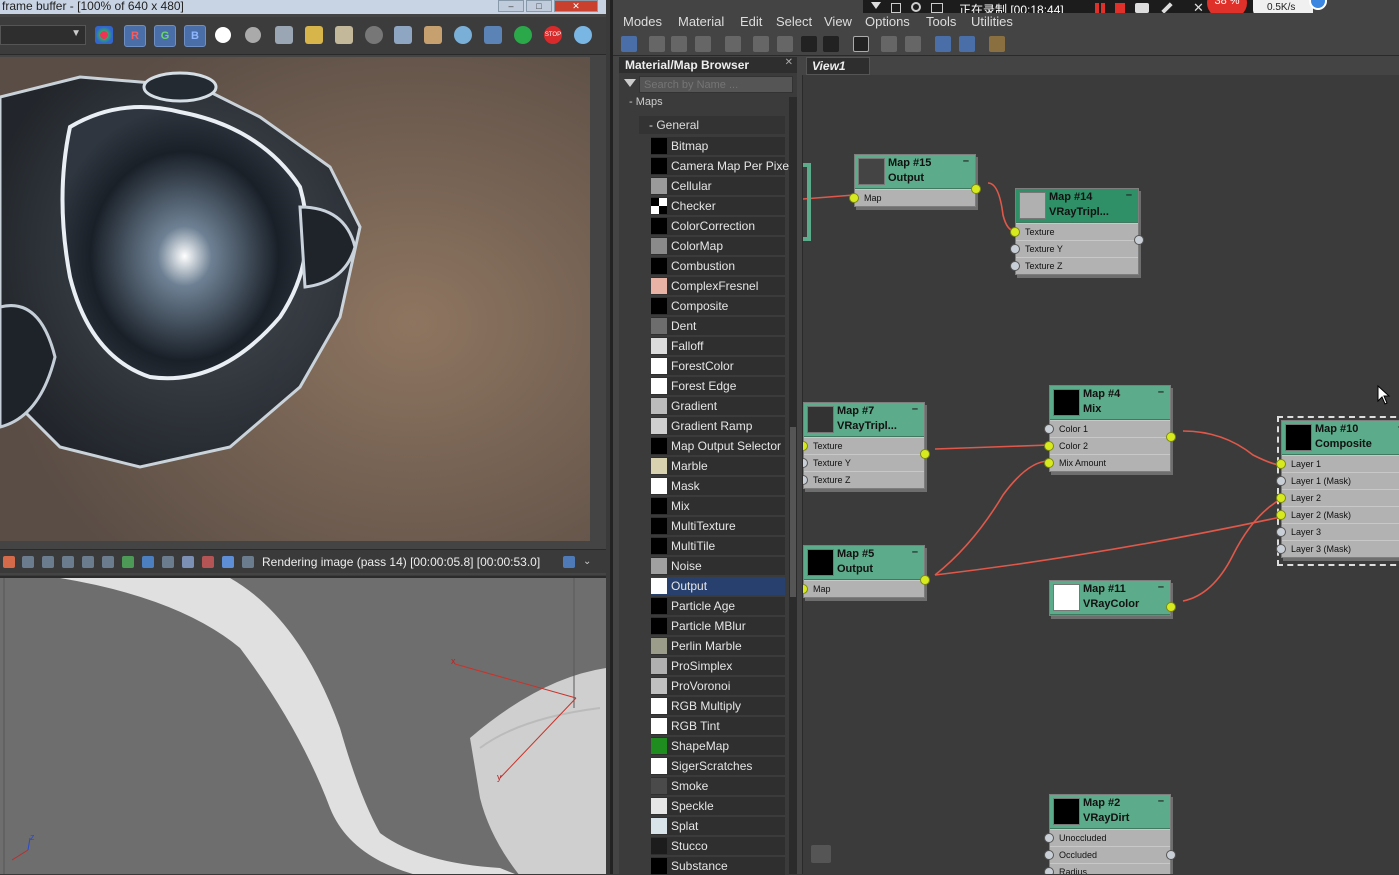 Image resolution: width=1399 pixels, height=875 pixels. Describe the element at coordinates (1337, 497) in the screenshot. I see `node-slot: Layer 2` at that location.